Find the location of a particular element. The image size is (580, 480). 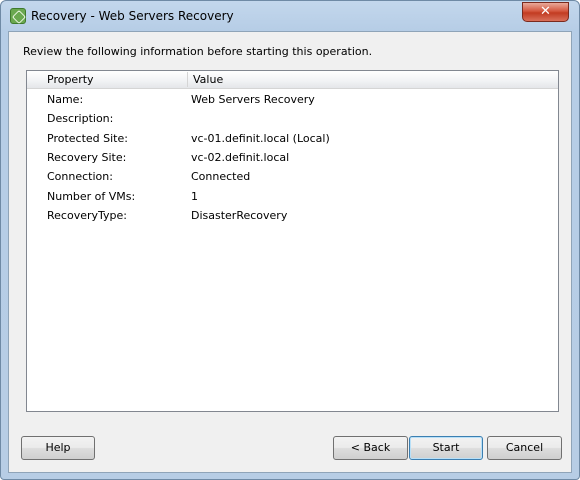

property-cell: RecoveryType: is located at coordinates (87, 215).